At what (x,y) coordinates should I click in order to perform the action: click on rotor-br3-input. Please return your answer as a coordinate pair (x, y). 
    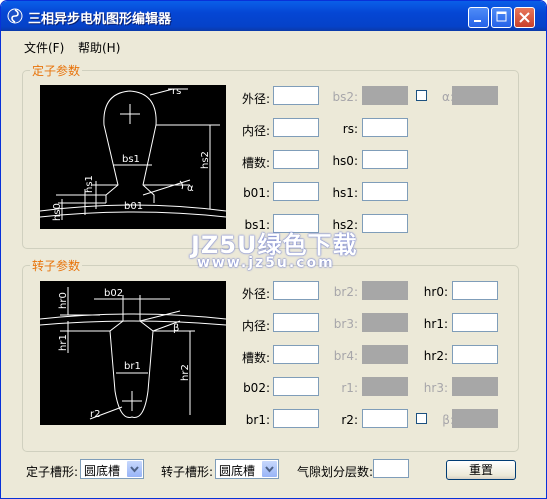
    Looking at the image, I should click on (385, 322).